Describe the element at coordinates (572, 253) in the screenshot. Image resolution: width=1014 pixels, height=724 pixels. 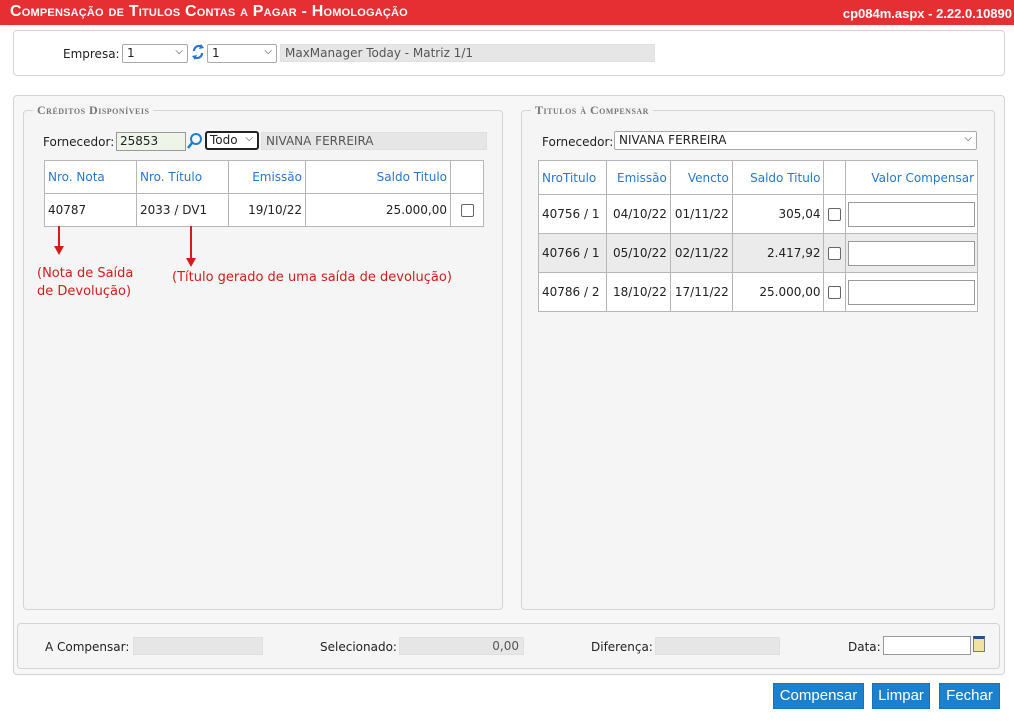
I see `cell-nro: 40766 / 1` at that location.